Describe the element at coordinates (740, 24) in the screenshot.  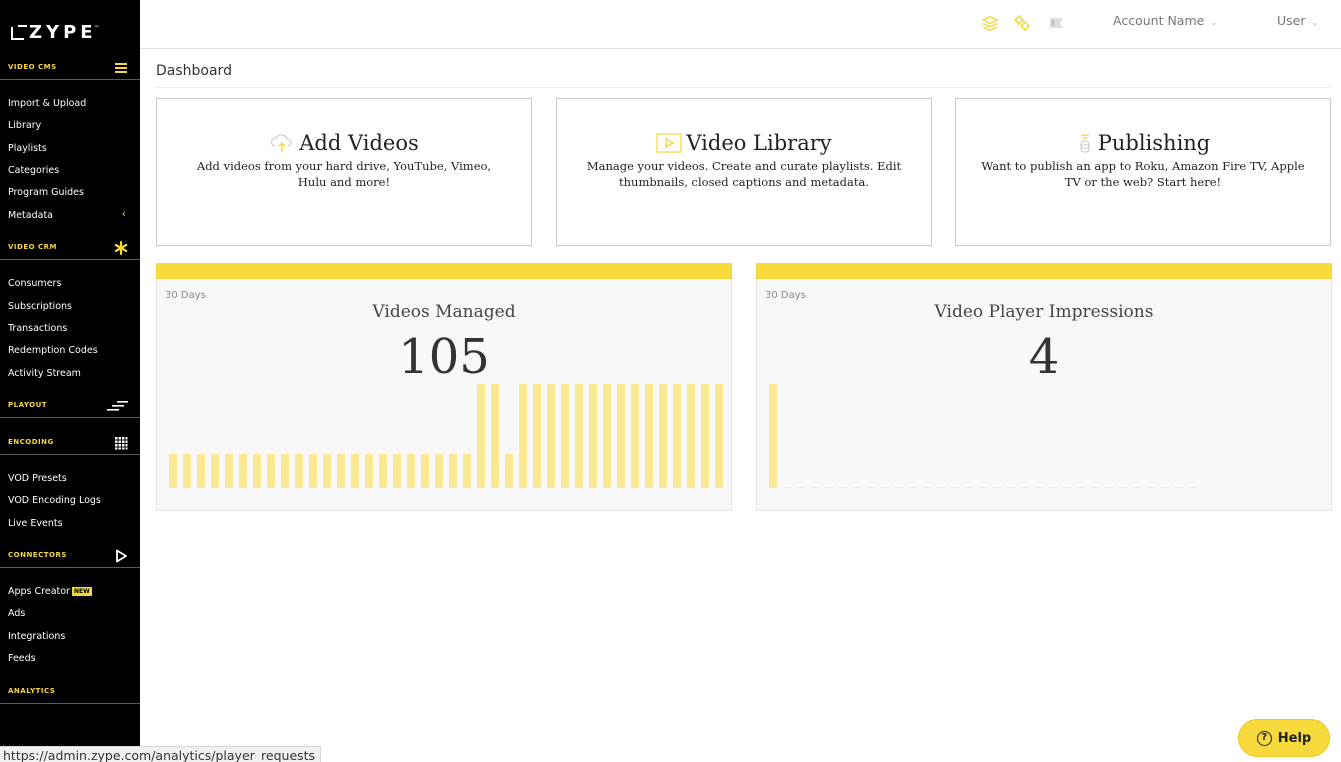
I see `top-header: Account Name ⌄ User ⌄` at that location.